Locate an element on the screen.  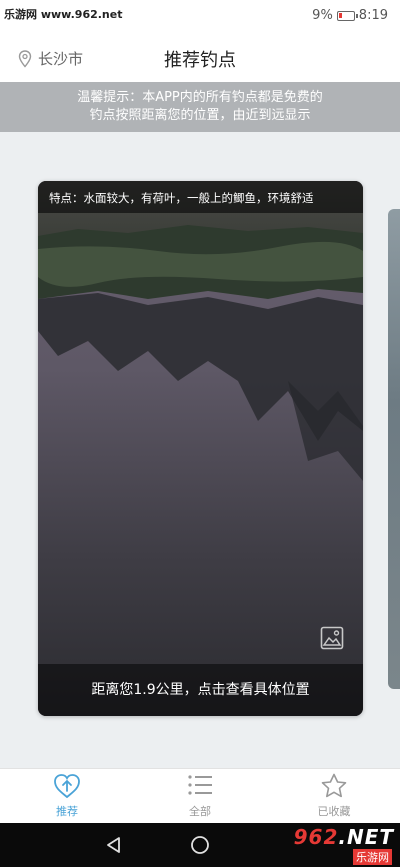
notice-banner: 温馨提示：本APP内的所有钓点都是免费的 钓点按照距离您的位置，由近到远显示 is located at coordinates (200, 107).